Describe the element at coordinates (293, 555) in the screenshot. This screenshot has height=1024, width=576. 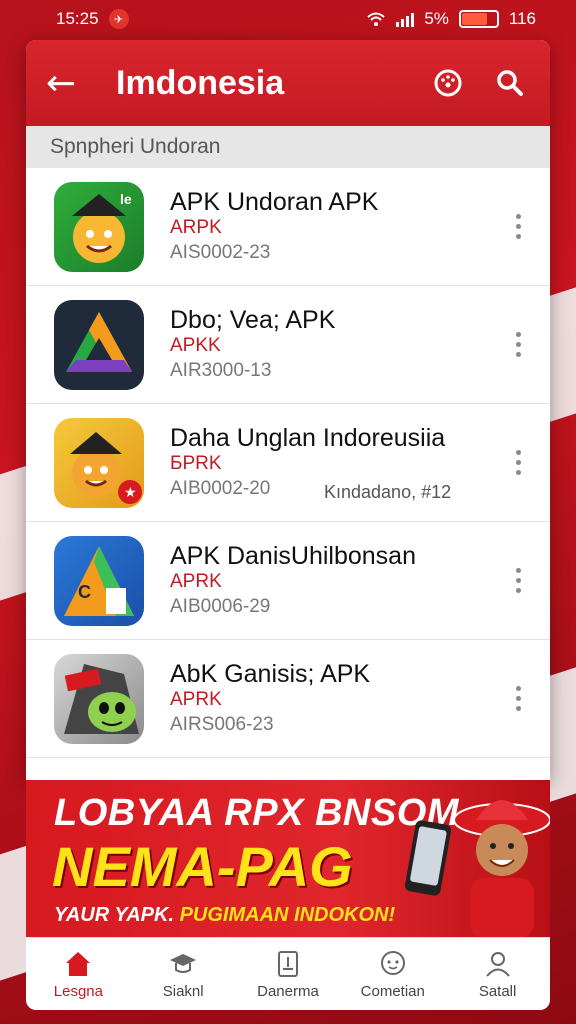
I see `app-name: APK DanisUhilbonsan` at that location.